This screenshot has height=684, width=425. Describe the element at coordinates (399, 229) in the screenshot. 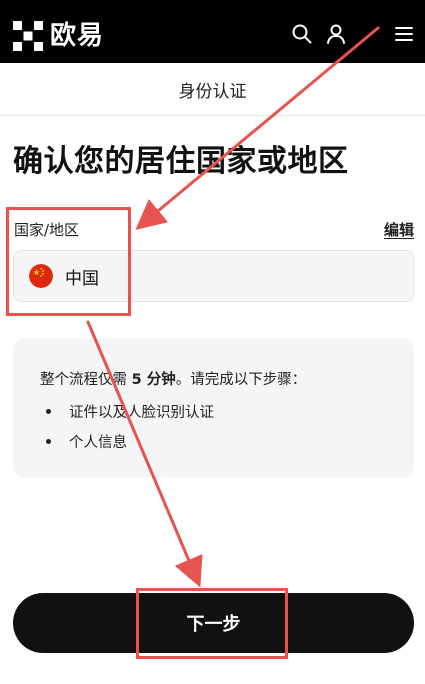

I see `edit-country-link: 编辑` at that location.